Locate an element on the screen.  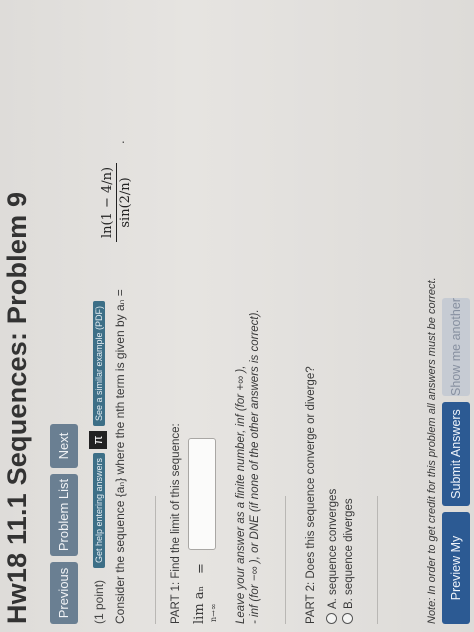
option-b-label: B. sequence diverges is located at coordinates (349, 553).